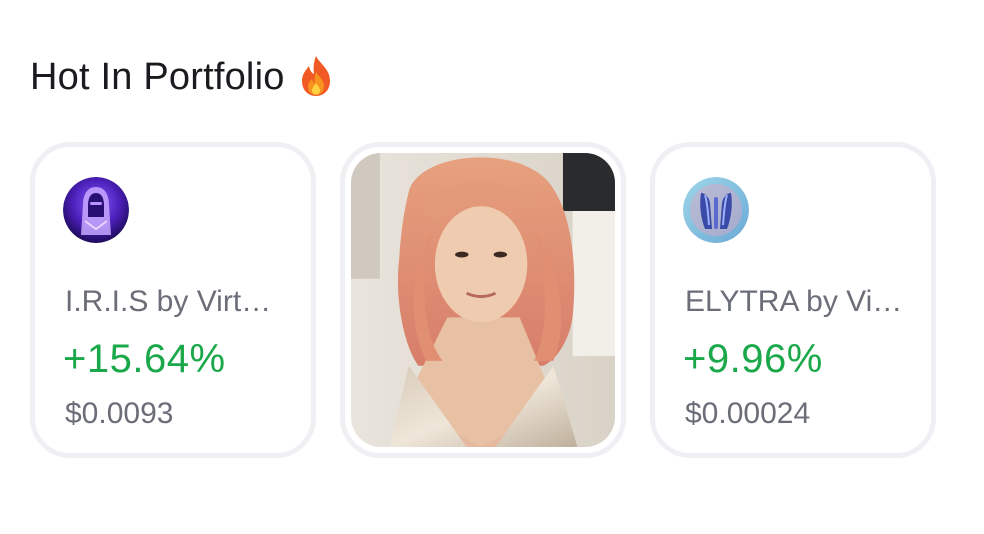  What do you see at coordinates (716, 210) in the screenshot?
I see `elytra-token-avatar` at bounding box center [716, 210].